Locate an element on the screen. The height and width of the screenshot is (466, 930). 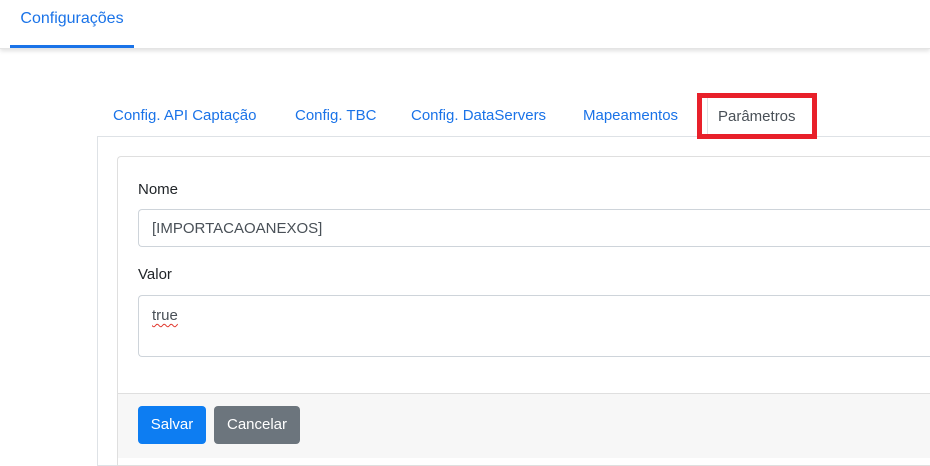
nome-input: [IMPORTACAOANEXOS] is located at coordinates (534, 228).